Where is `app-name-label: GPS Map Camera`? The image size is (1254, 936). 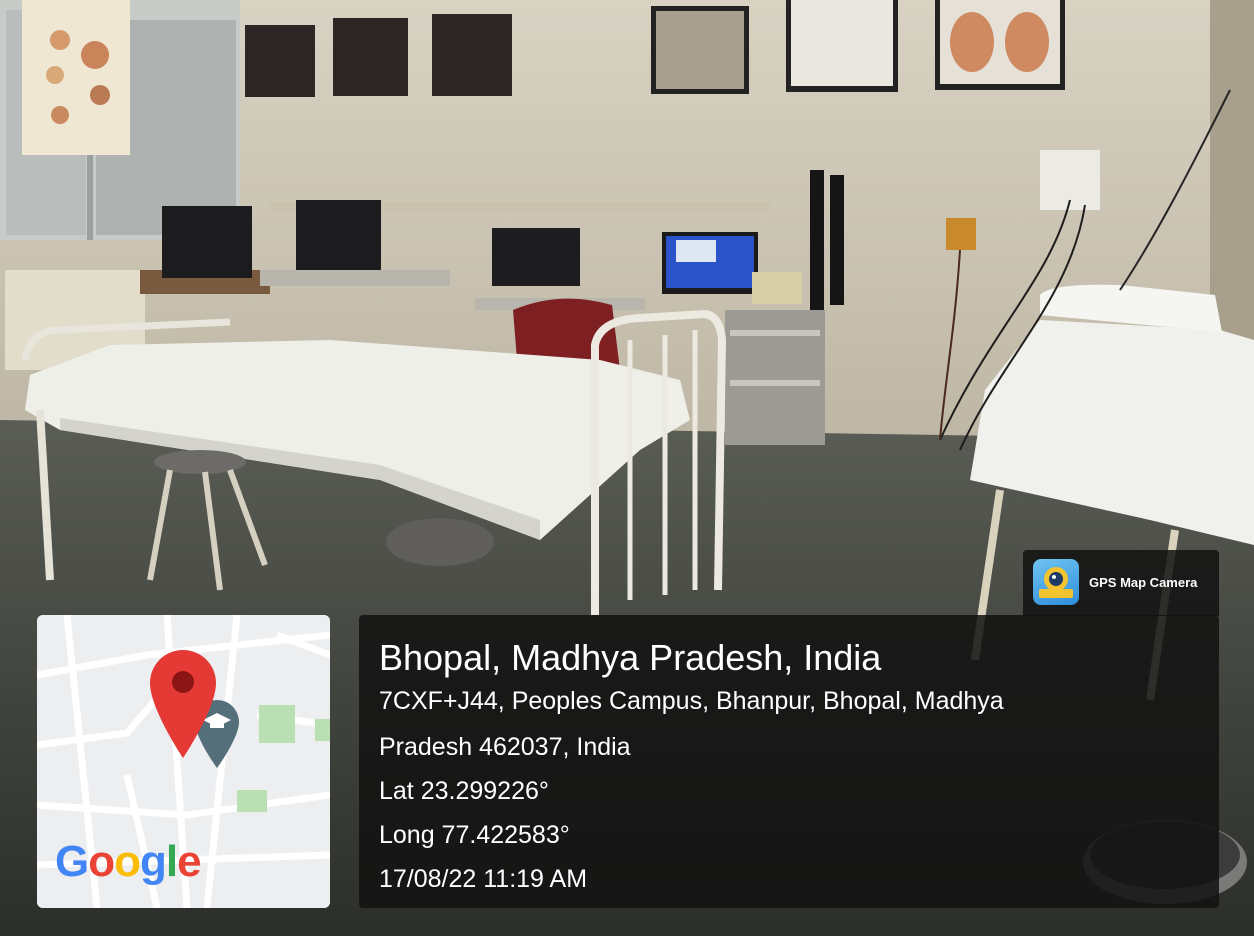 app-name-label: GPS Map Camera is located at coordinates (1143, 582).